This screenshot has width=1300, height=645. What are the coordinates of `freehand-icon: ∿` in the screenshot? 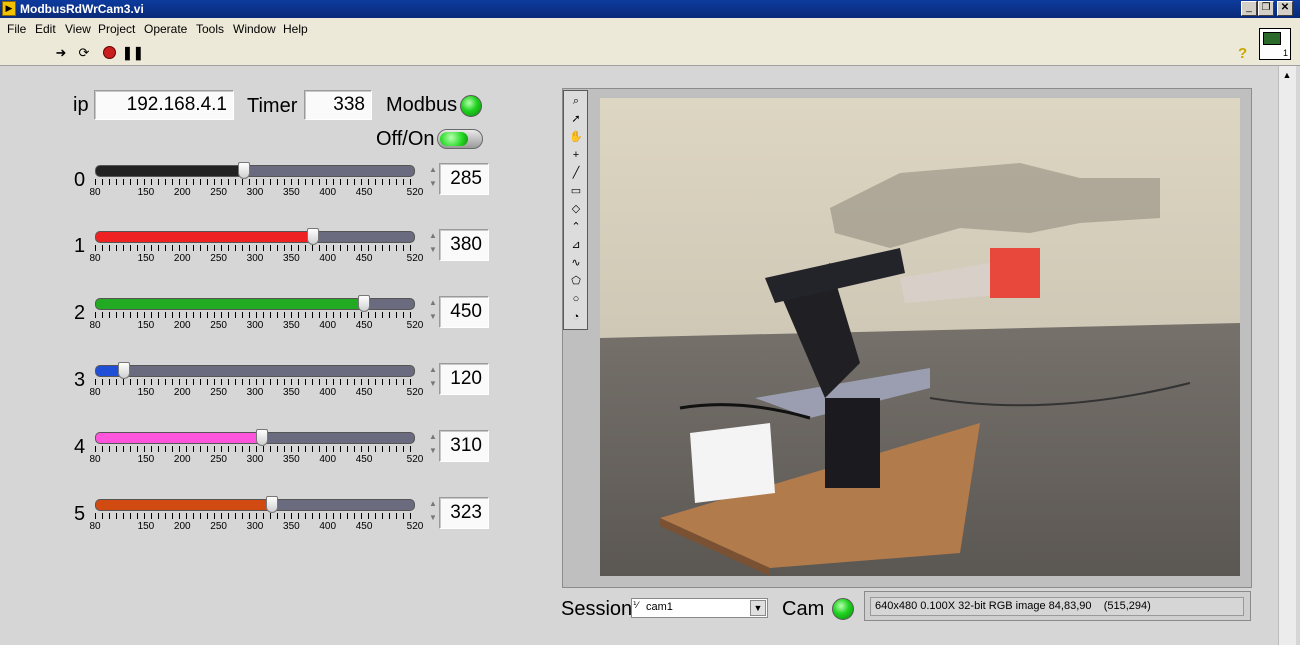 It's located at (576, 263).